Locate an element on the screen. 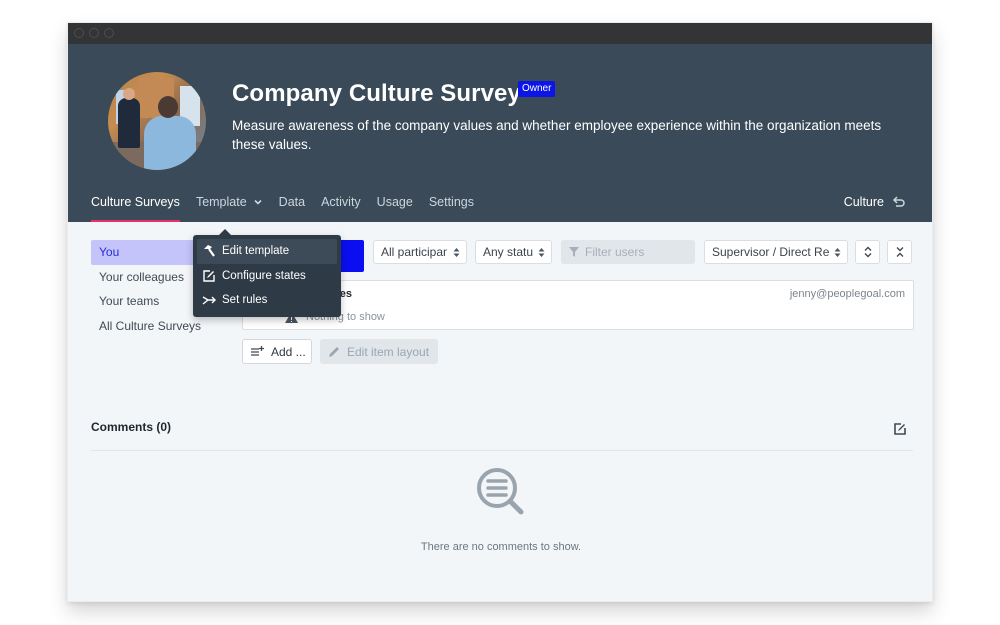  edit-item-layout-button: Edit item layout is located at coordinates (379, 351).